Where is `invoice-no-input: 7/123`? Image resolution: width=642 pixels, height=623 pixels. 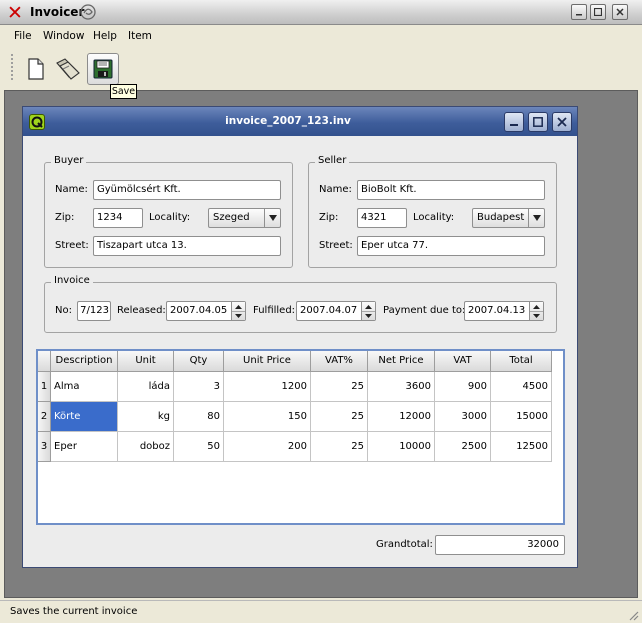 invoice-no-input: 7/123 is located at coordinates (94, 311).